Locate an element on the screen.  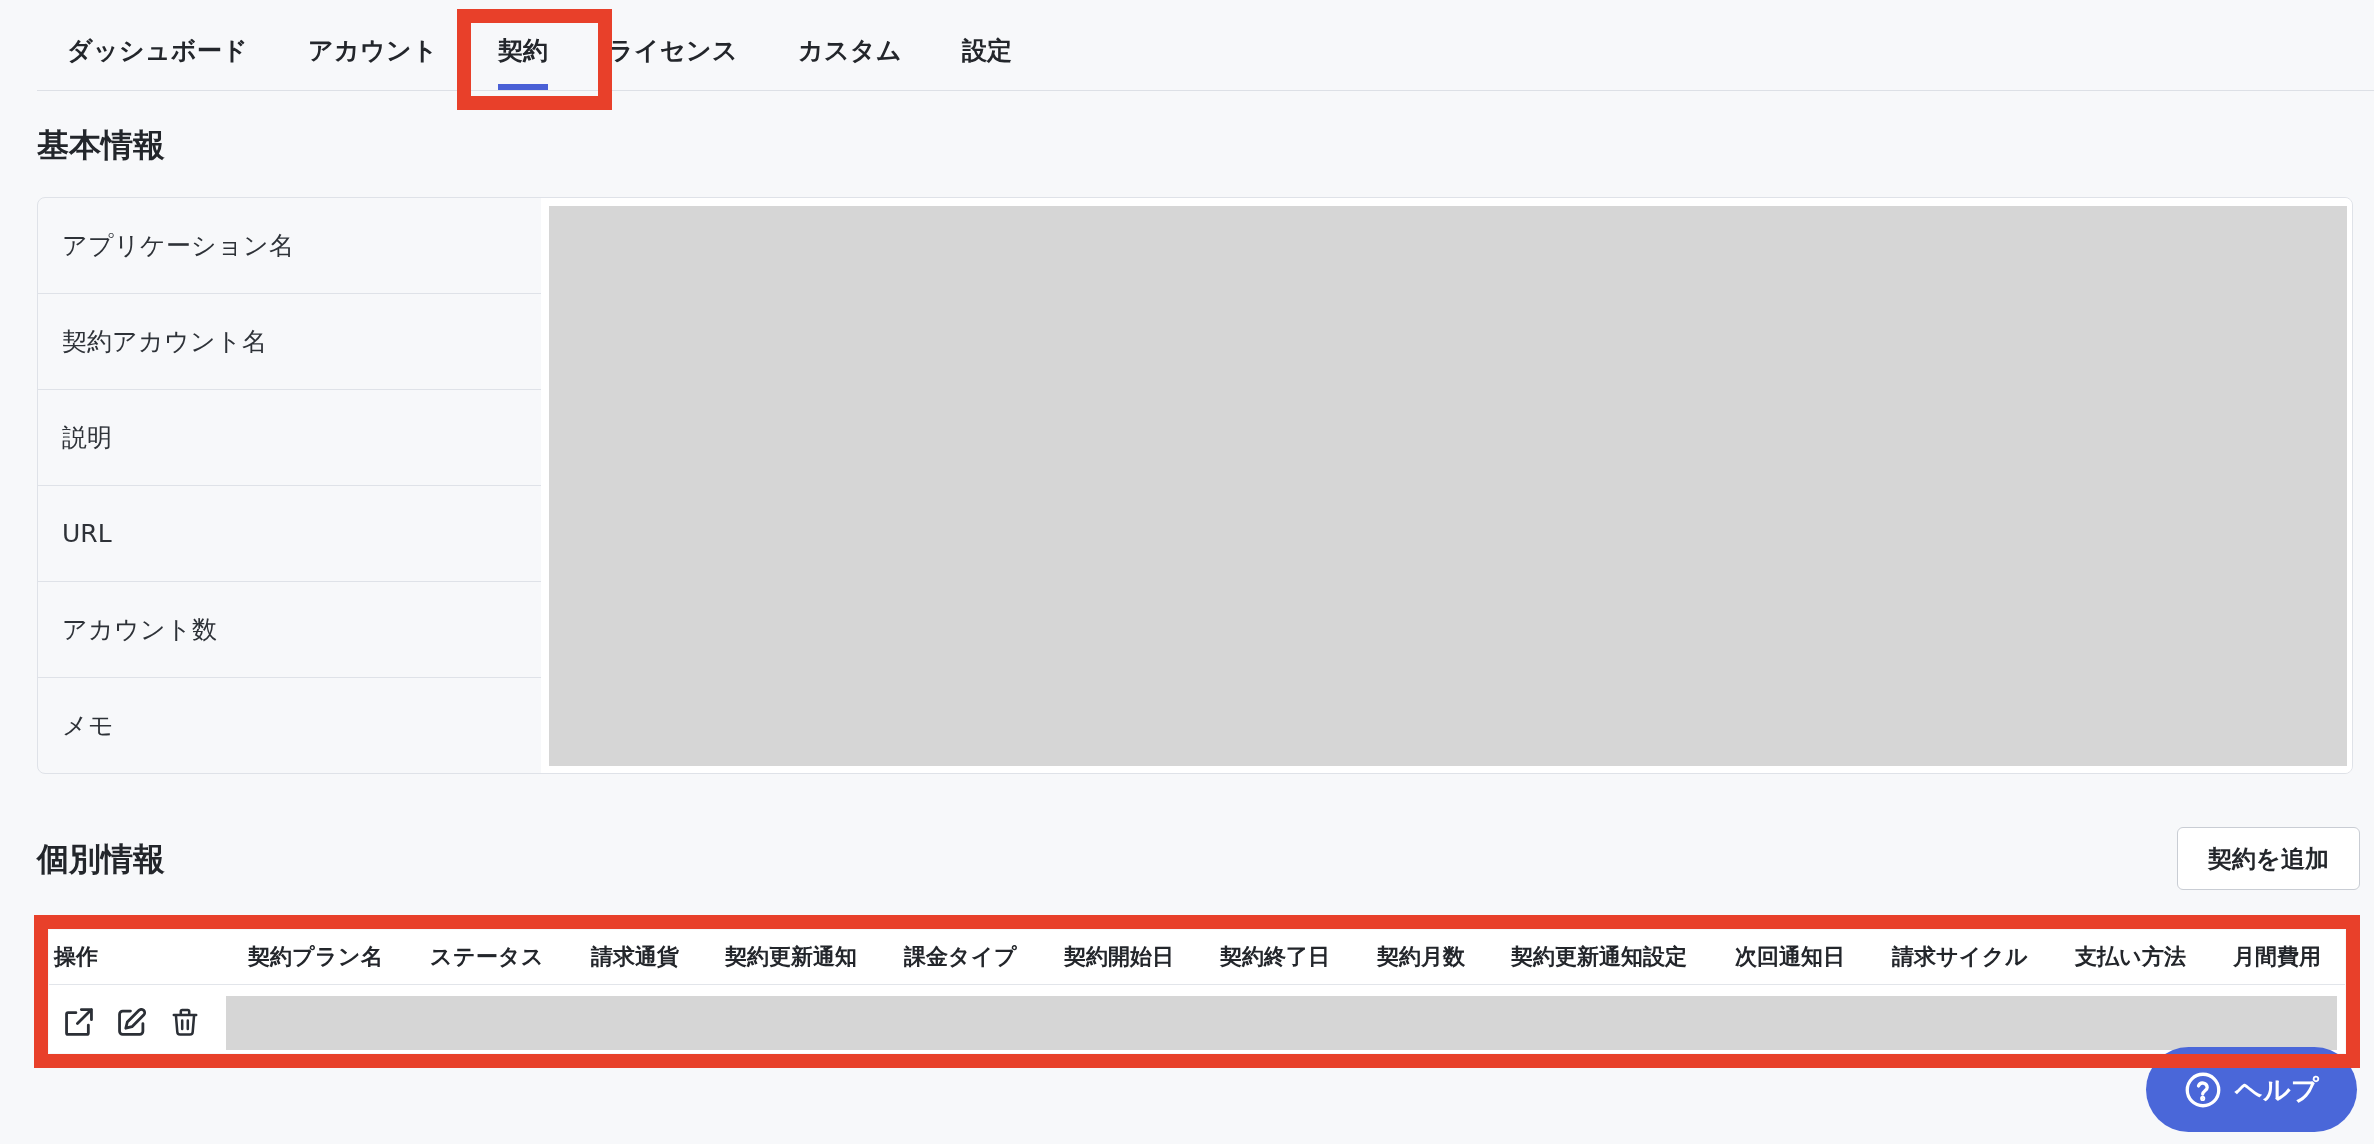
column-header: ステータス is located at coordinates (488, 957).